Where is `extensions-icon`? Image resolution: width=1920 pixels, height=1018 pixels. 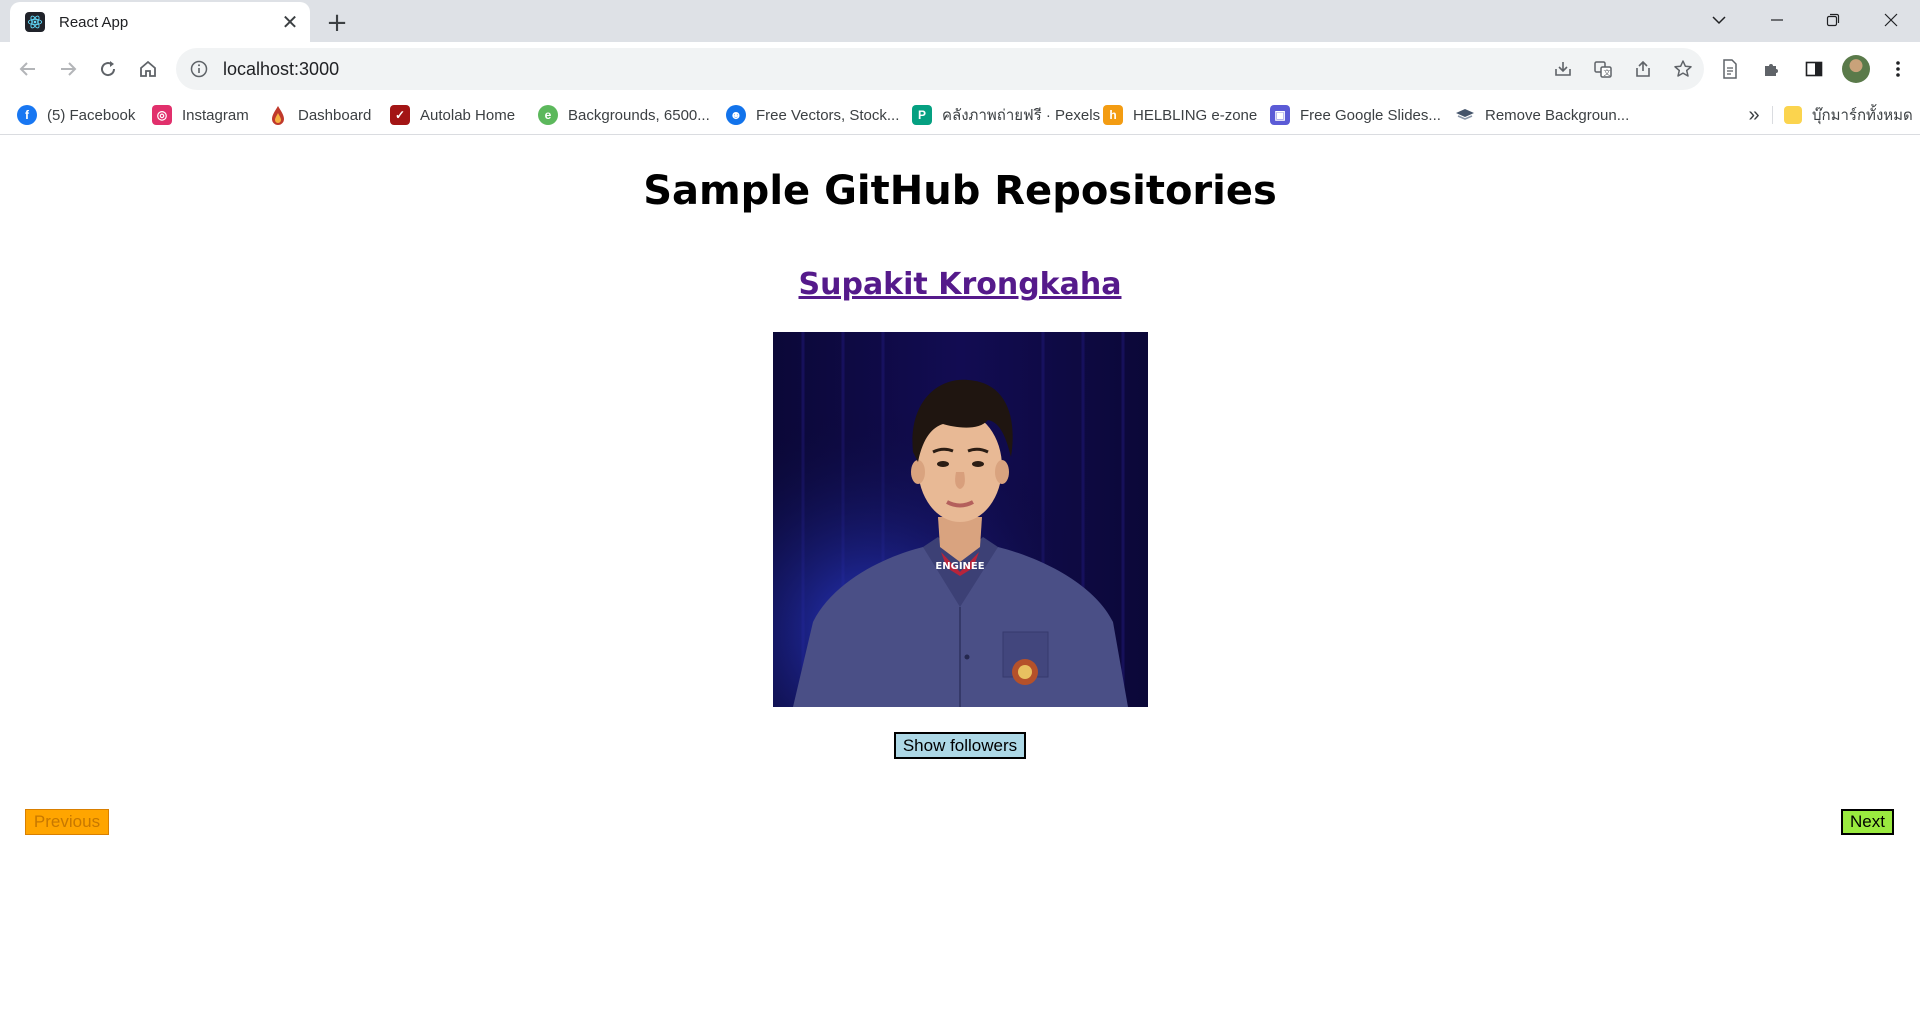
extensions-icon is located at coordinates (1772, 69).